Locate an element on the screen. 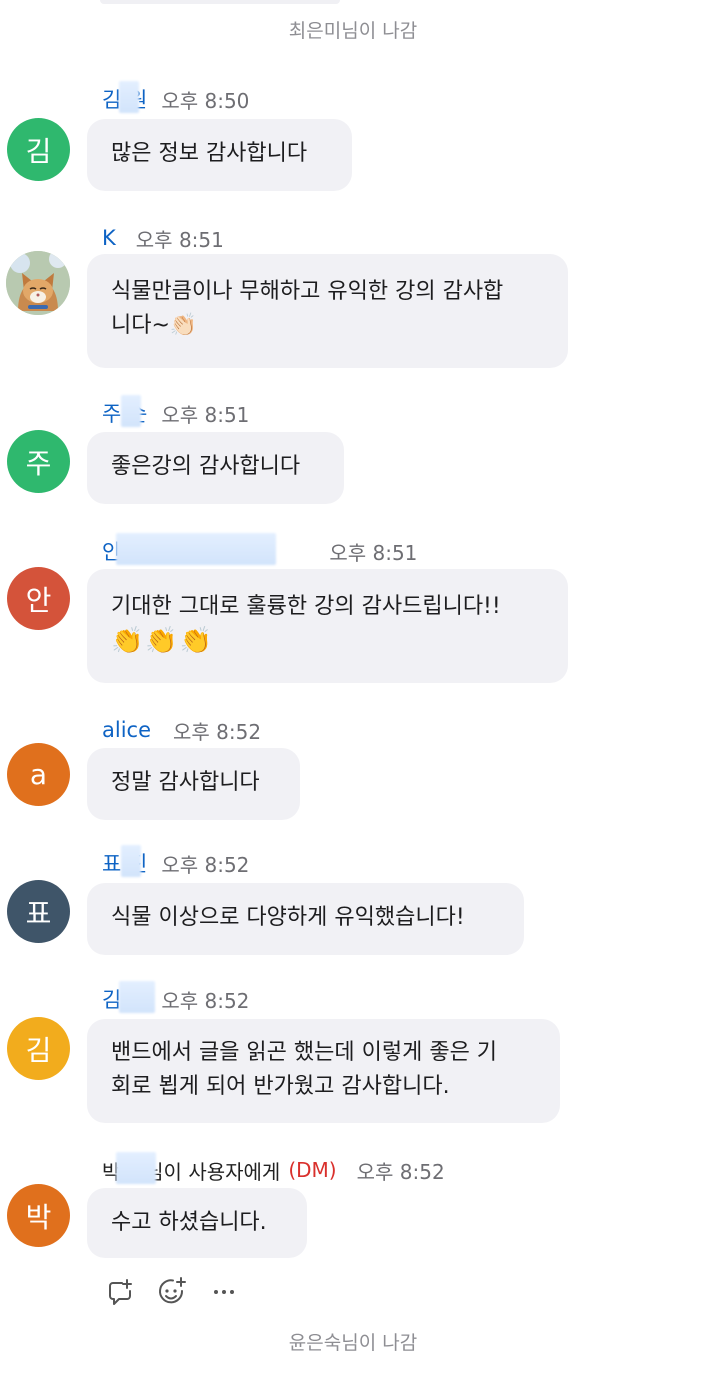 Image resolution: width=706 pixels, height=1378 pixels. message-text: 식물만큼이나 무해하고 유익한 강의 감사합 is located at coordinates (307, 291).